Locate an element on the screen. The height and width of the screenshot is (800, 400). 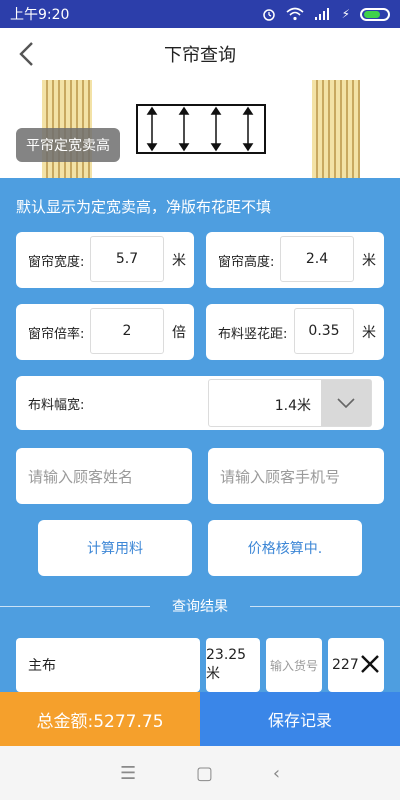
curtain-height-diagram is located at coordinates (201, 129).